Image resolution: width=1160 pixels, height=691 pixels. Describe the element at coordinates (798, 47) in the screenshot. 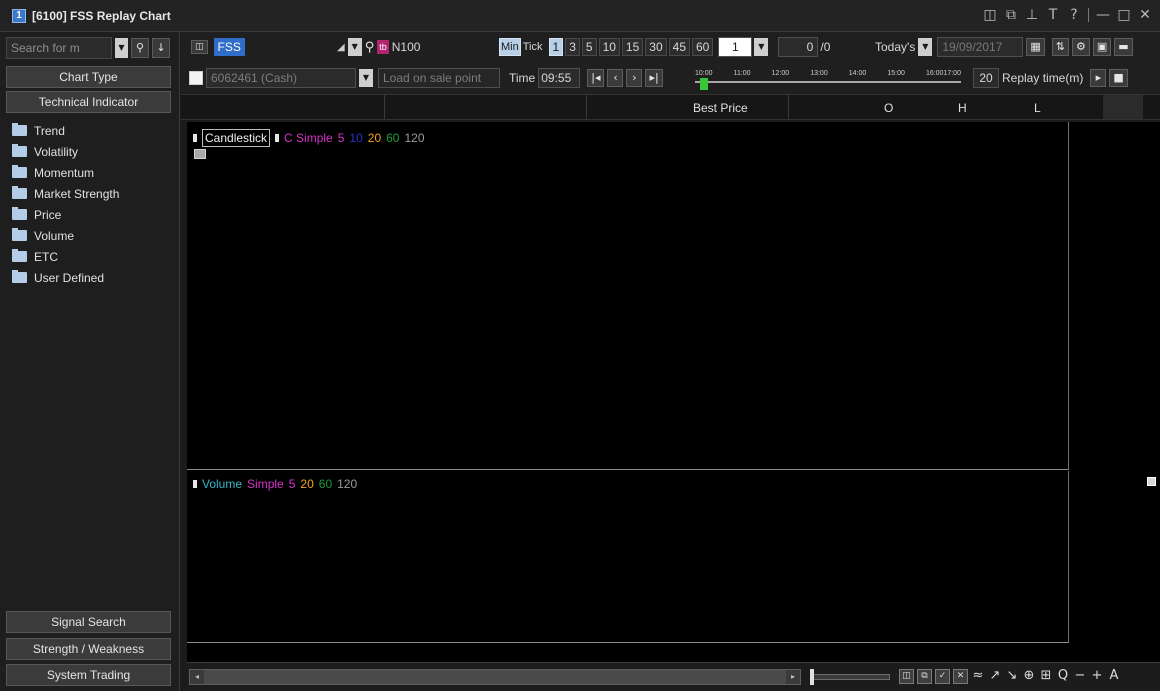

I see `count-input: 0` at that location.